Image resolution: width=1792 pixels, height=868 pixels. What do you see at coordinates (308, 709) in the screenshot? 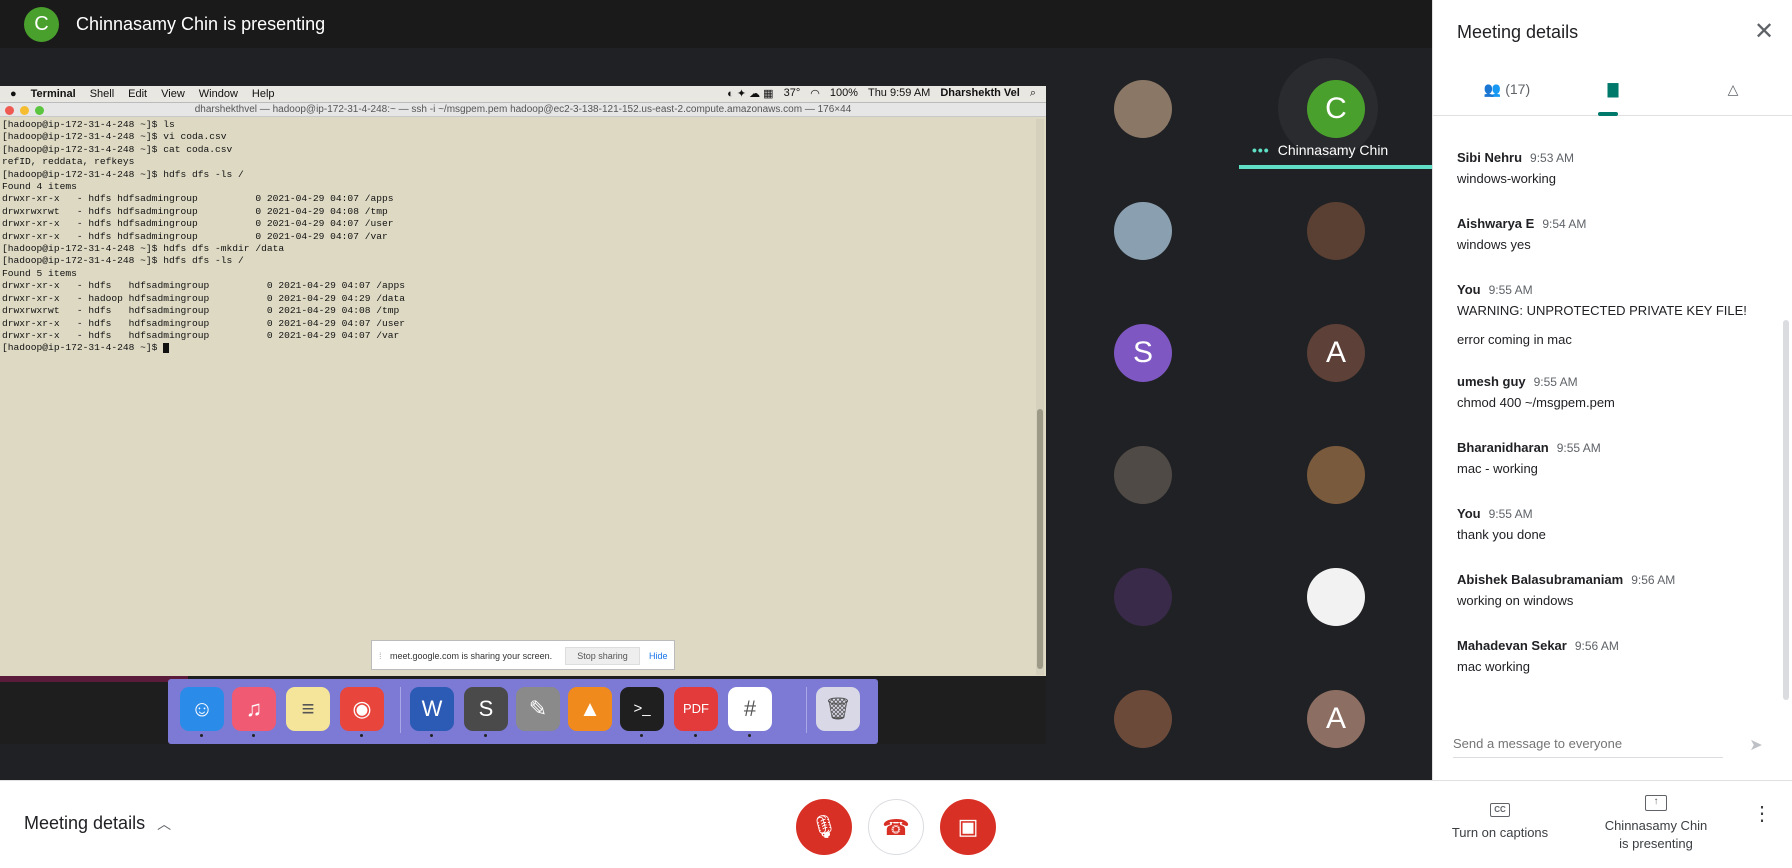
I see `notes-icon: ≡` at bounding box center [308, 709].